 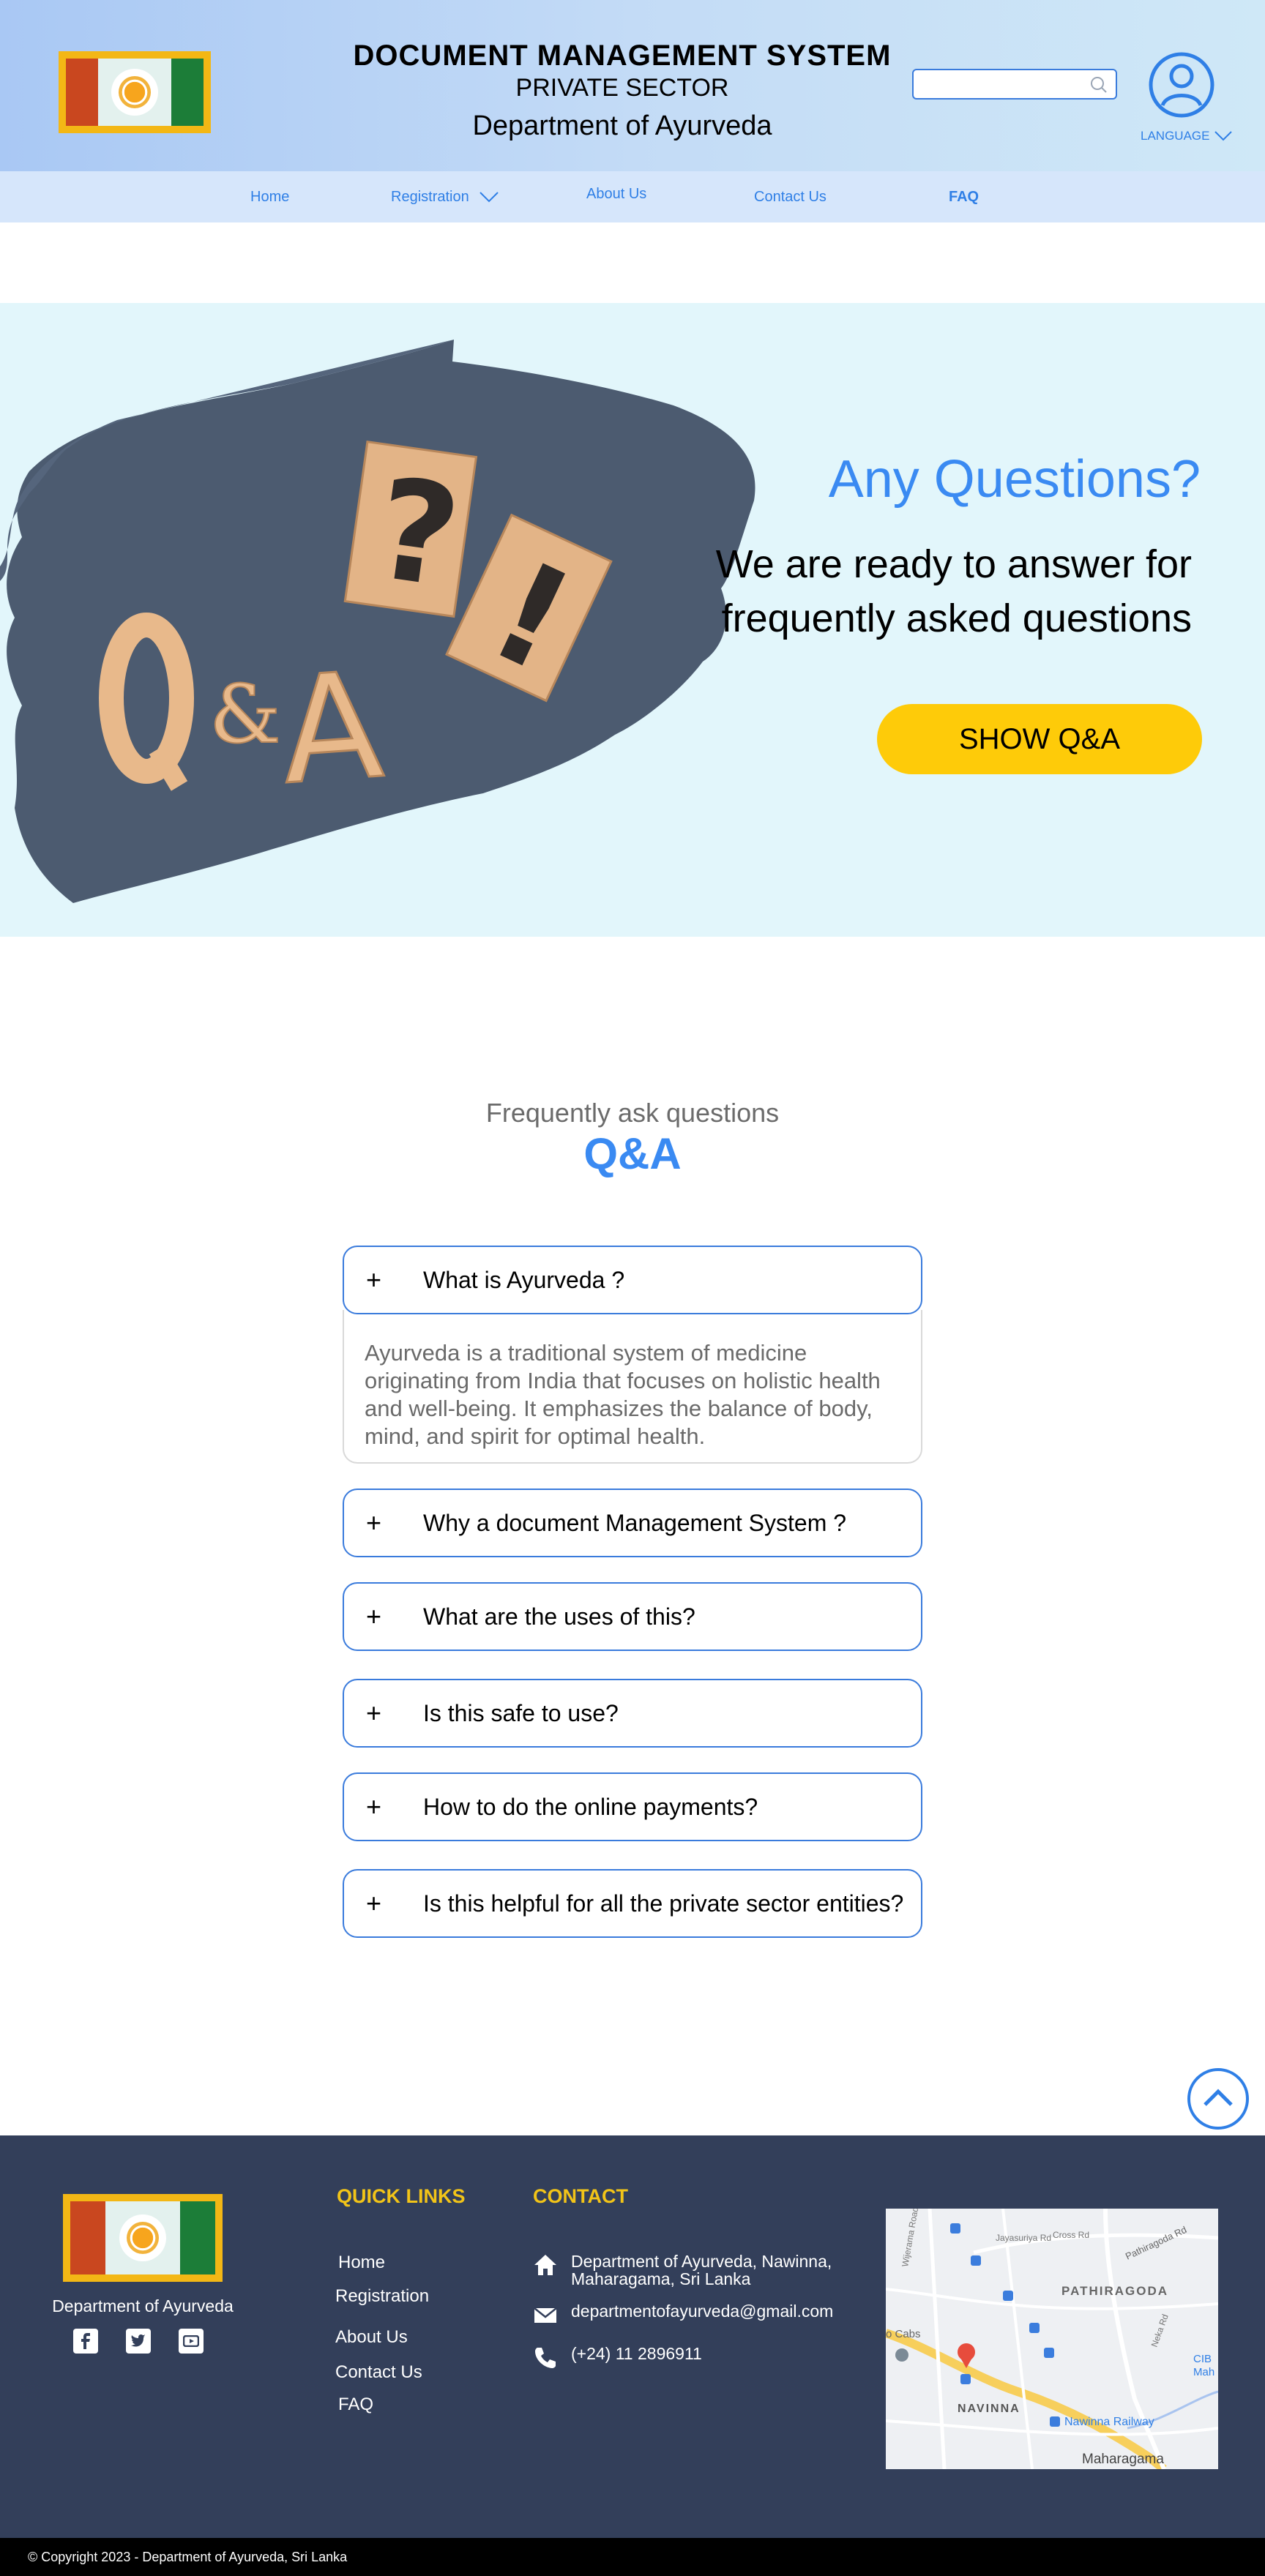 I want to click on faq-question-5: + How to do the online payments?, so click(x=633, y=1806).